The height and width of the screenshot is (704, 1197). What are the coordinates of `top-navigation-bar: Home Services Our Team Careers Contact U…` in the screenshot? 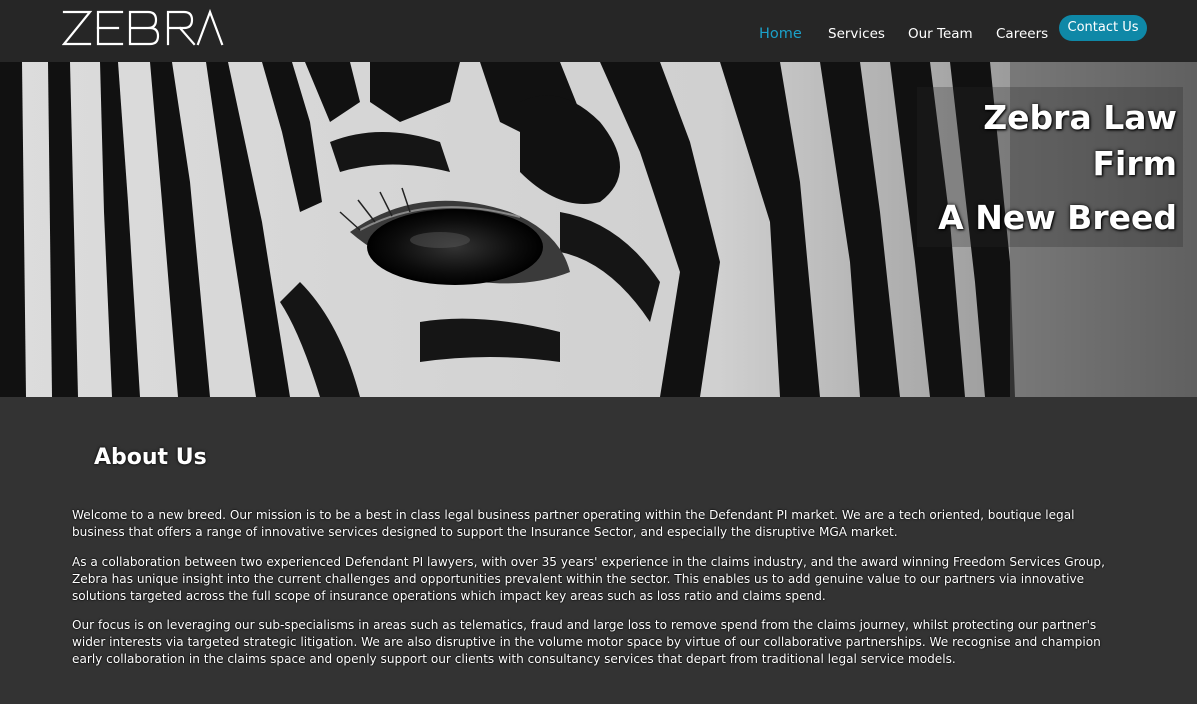 It's located at (598, 31).